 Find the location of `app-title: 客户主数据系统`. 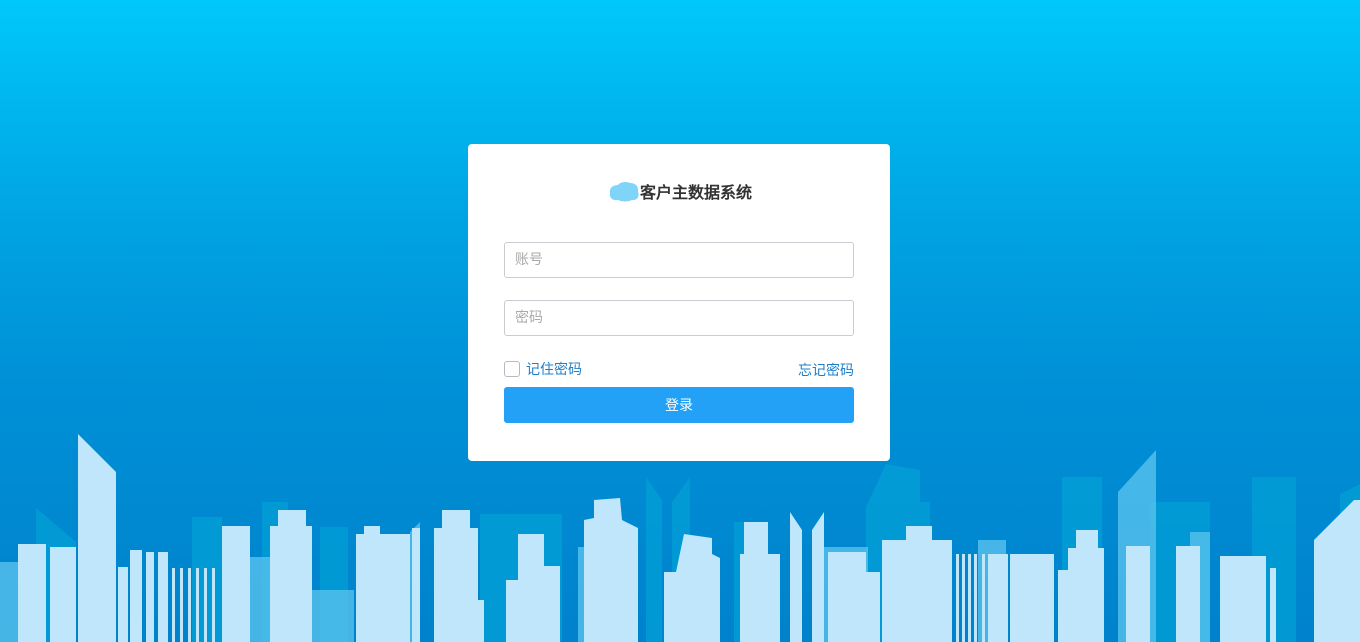

app-title: 客户主数据系统 is located at coordinates (695, 192).